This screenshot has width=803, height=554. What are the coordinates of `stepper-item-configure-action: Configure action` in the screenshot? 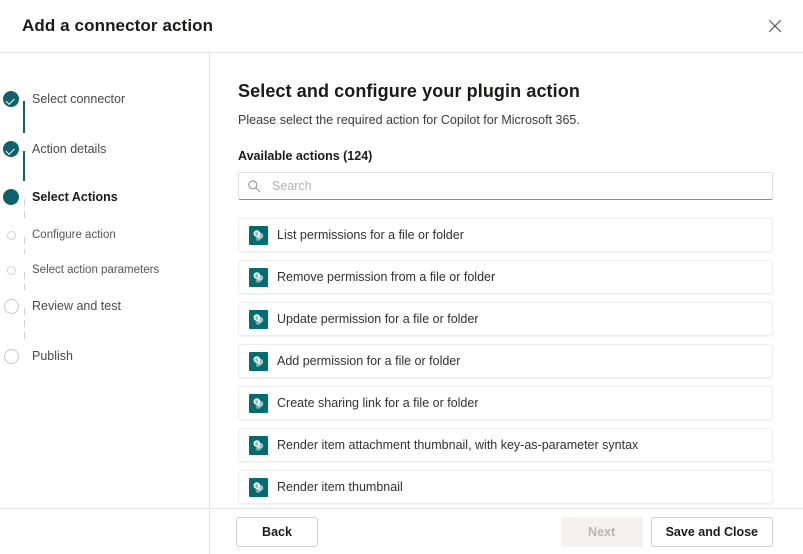 It's located at (58, 235).